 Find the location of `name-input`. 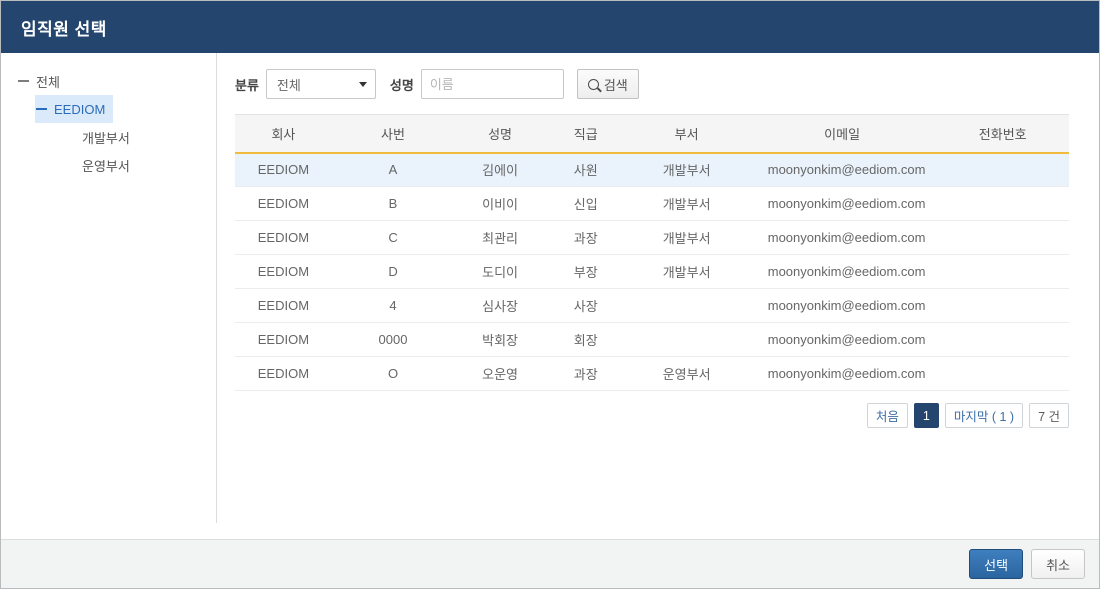

name-input is located at coordinates (492, 84).